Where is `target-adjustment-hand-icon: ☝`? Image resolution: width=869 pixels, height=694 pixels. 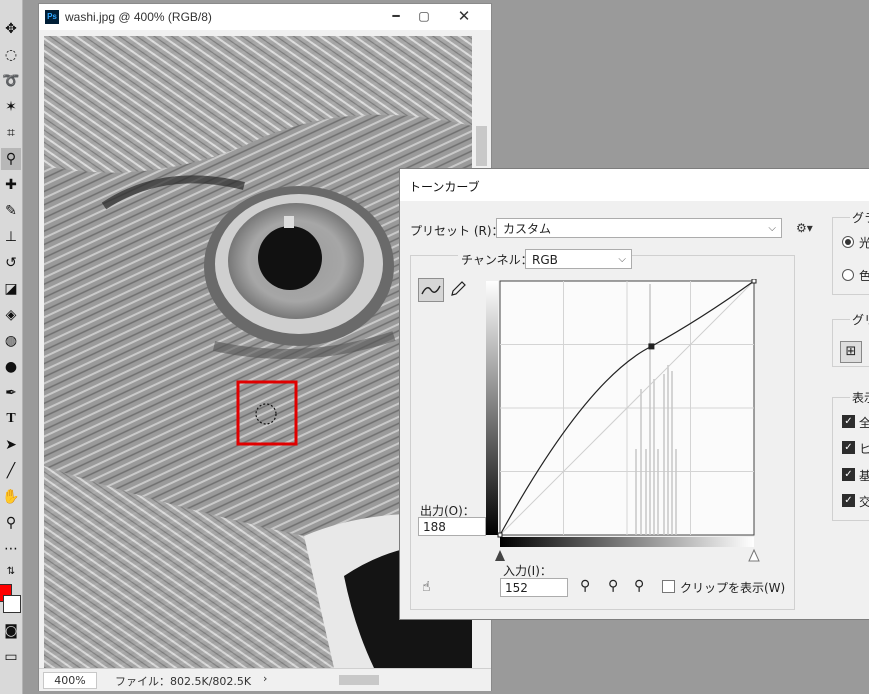 target-adjustment-hand-icon: ☝ is located at coordinates (426, 587).